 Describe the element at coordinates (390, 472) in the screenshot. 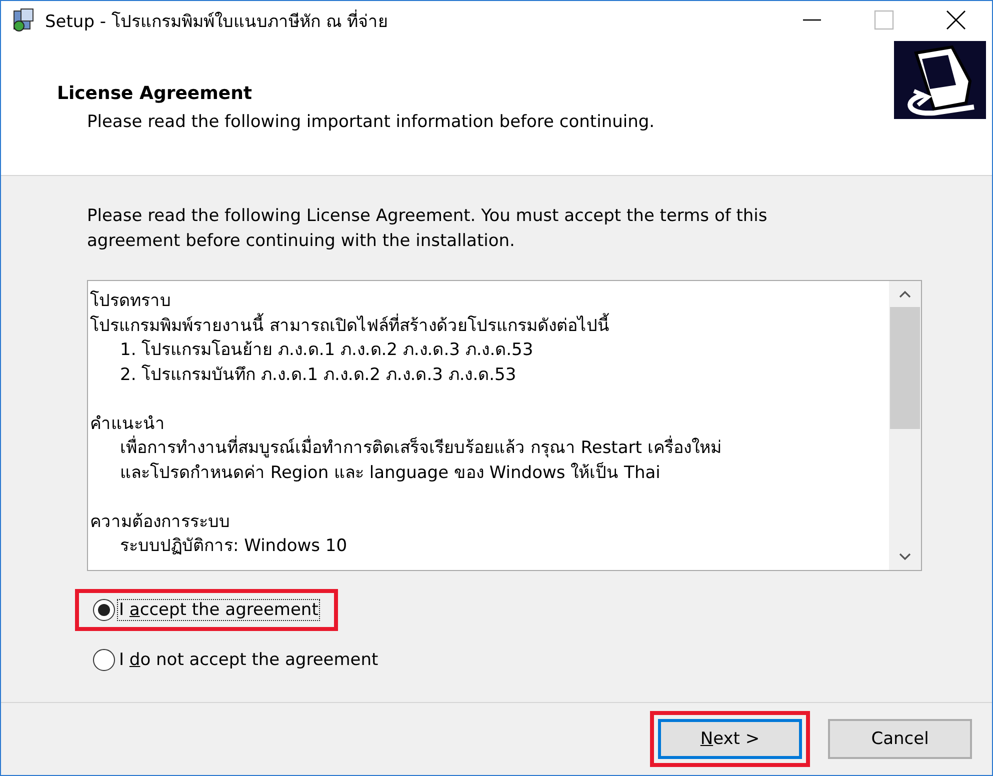

I see `license-line: และโปรดกำหนดค่า Region และ language ของ Windows ให้เป็น Thai` at that location.